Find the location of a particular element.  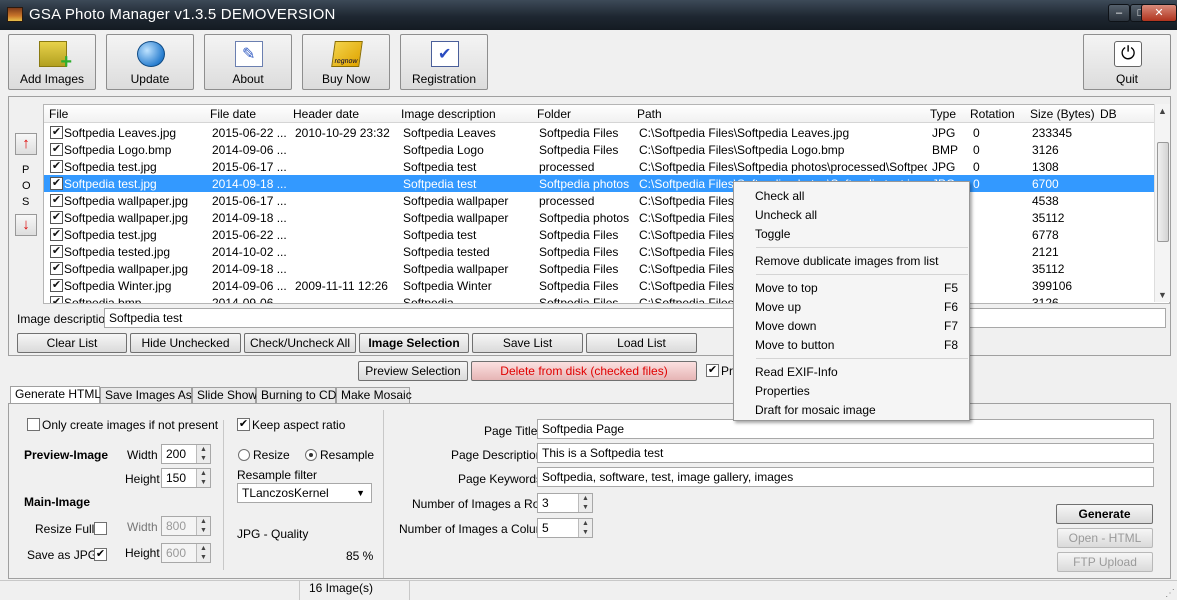

preview-selection-button: Preview Selection is located at coordinates (413, 371).